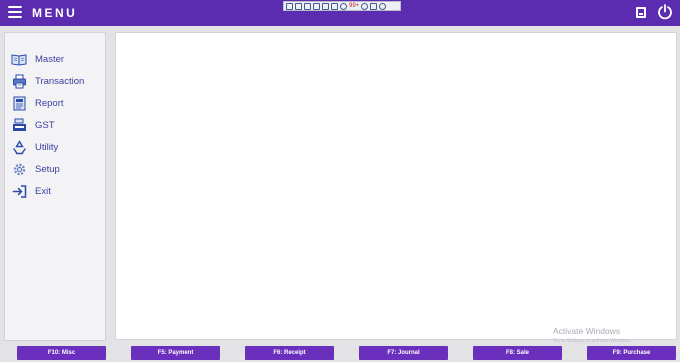 This screenshot has height=362, width=680. What do you see at coordinates (55, 13) in the screenshot?
I see `menu-title: MENU` at bounding box center [55, 13].